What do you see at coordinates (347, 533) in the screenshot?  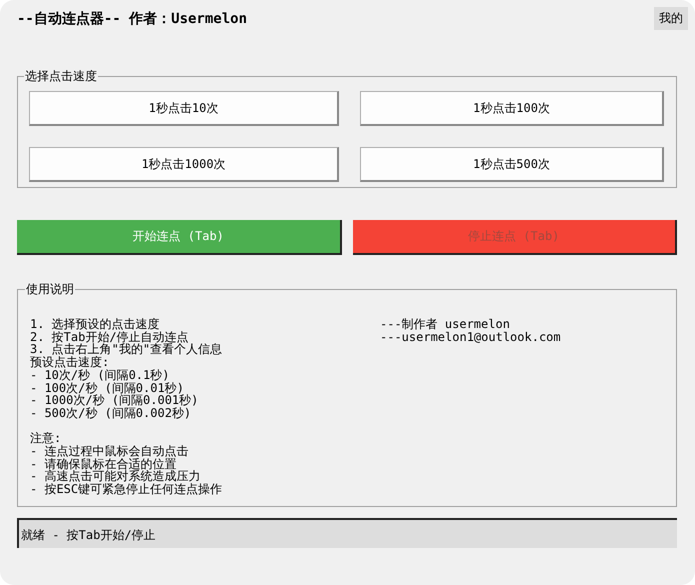 I see `status-bar: 就绪 - 按Tab开始/停止` at bounding box center [347, 533].